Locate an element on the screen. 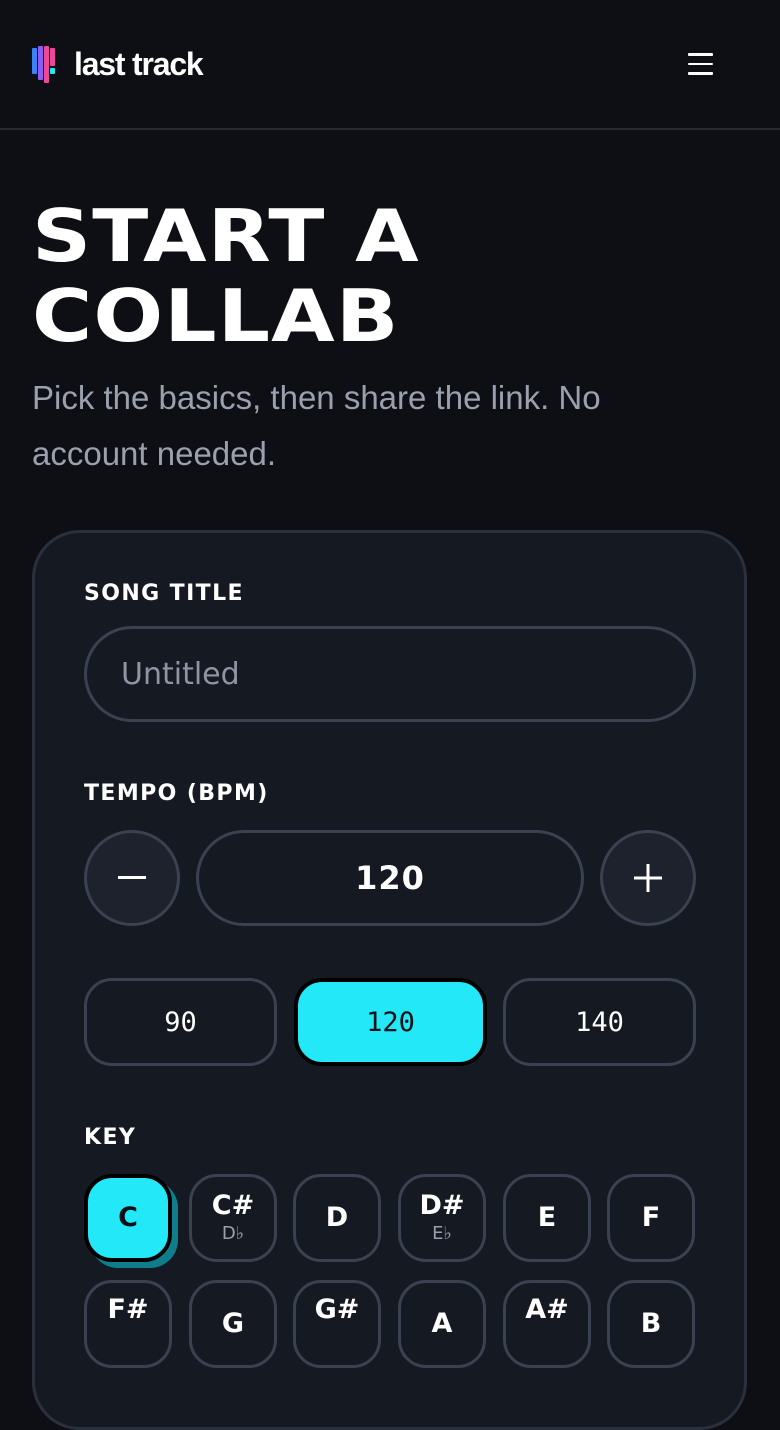 Image resolution: width=780 pixels, height=1430 pixels. key-name: F is located at coordinates (651, 1217).